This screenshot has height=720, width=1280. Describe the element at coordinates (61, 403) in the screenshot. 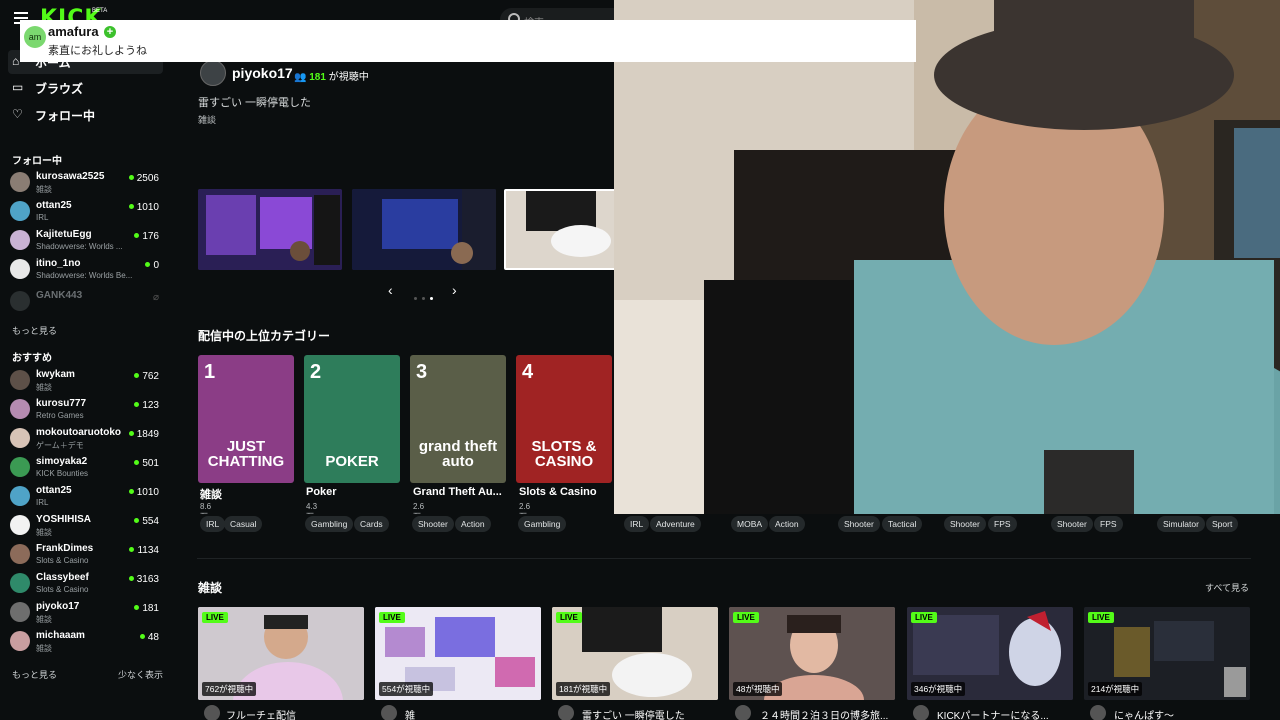

I see `channel-name: kurosu777` at that location.